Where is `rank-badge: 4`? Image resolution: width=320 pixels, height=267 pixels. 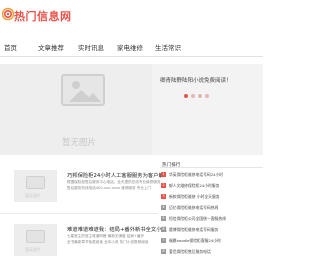
rank-badge: 4 is located at coordinates (163, 207).